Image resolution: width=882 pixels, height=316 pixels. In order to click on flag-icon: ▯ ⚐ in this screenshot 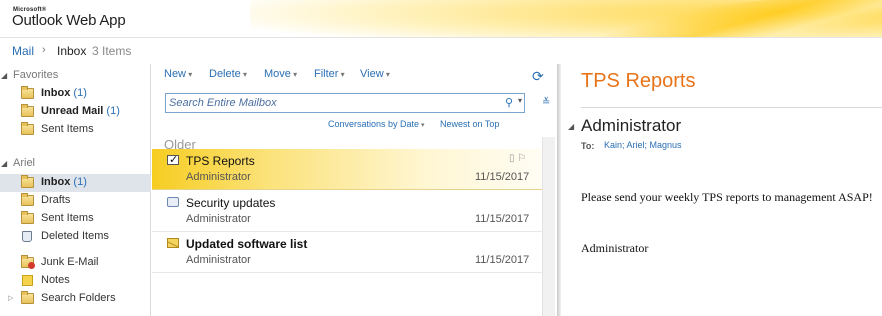, I will do `click(517, 158)`.